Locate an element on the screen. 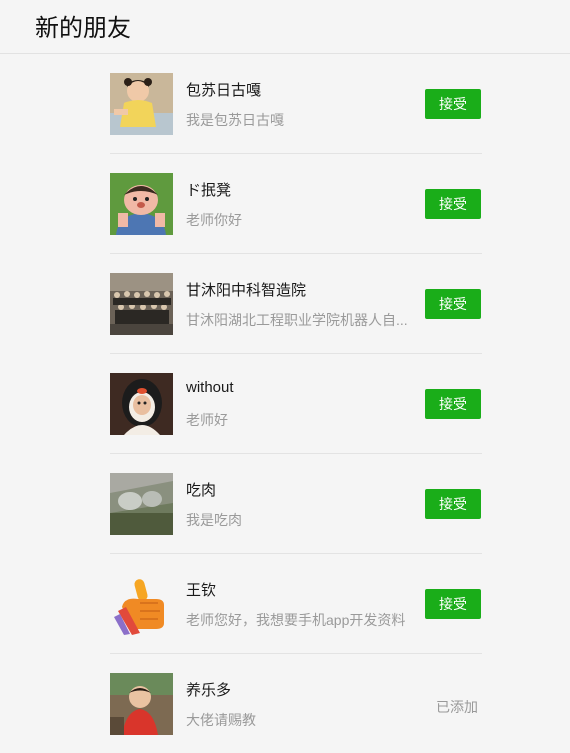 This screenshot has width=570, height=753. friend-name: without is located at coordinates (210, 387).